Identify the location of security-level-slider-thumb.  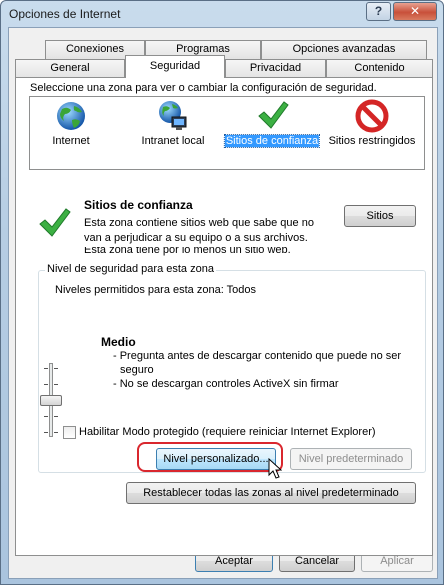
(51, 400).